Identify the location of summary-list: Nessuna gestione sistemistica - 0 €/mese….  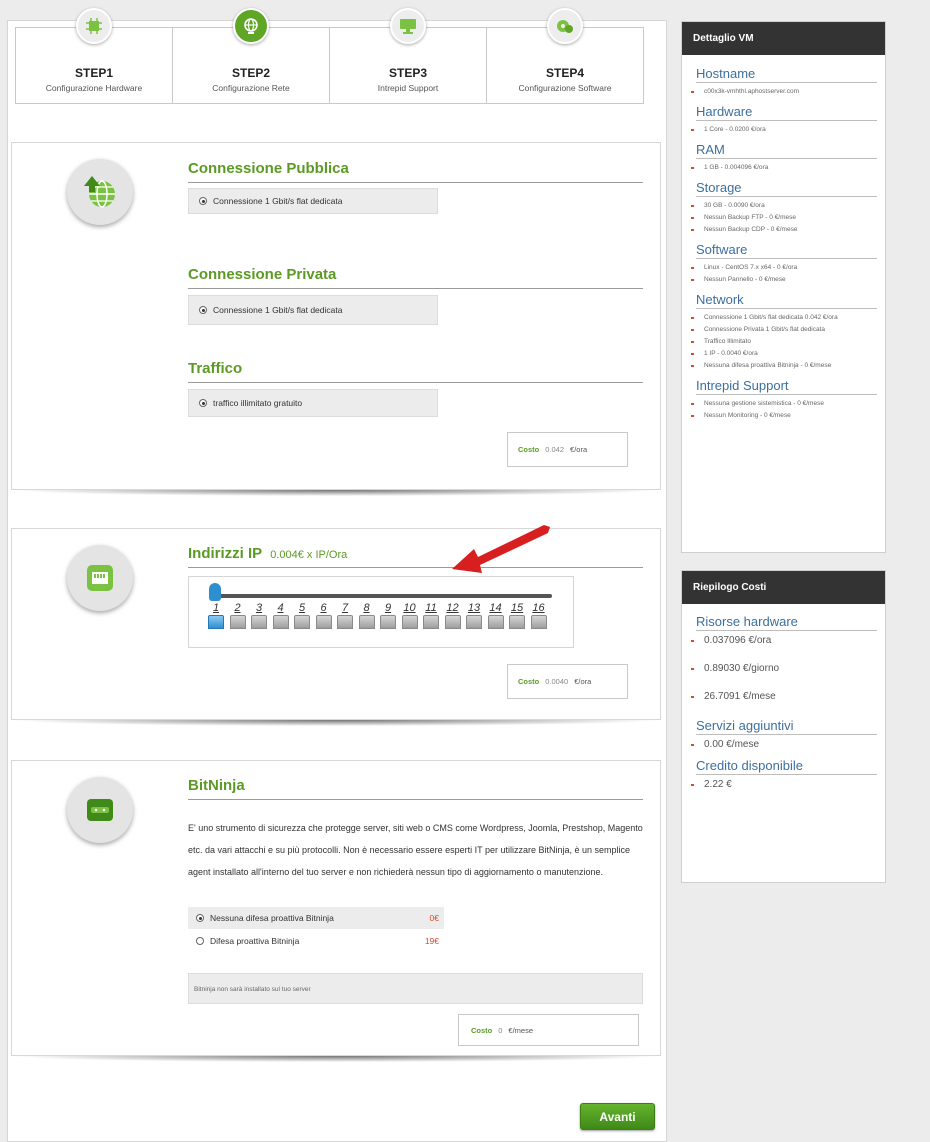
(783, 410).